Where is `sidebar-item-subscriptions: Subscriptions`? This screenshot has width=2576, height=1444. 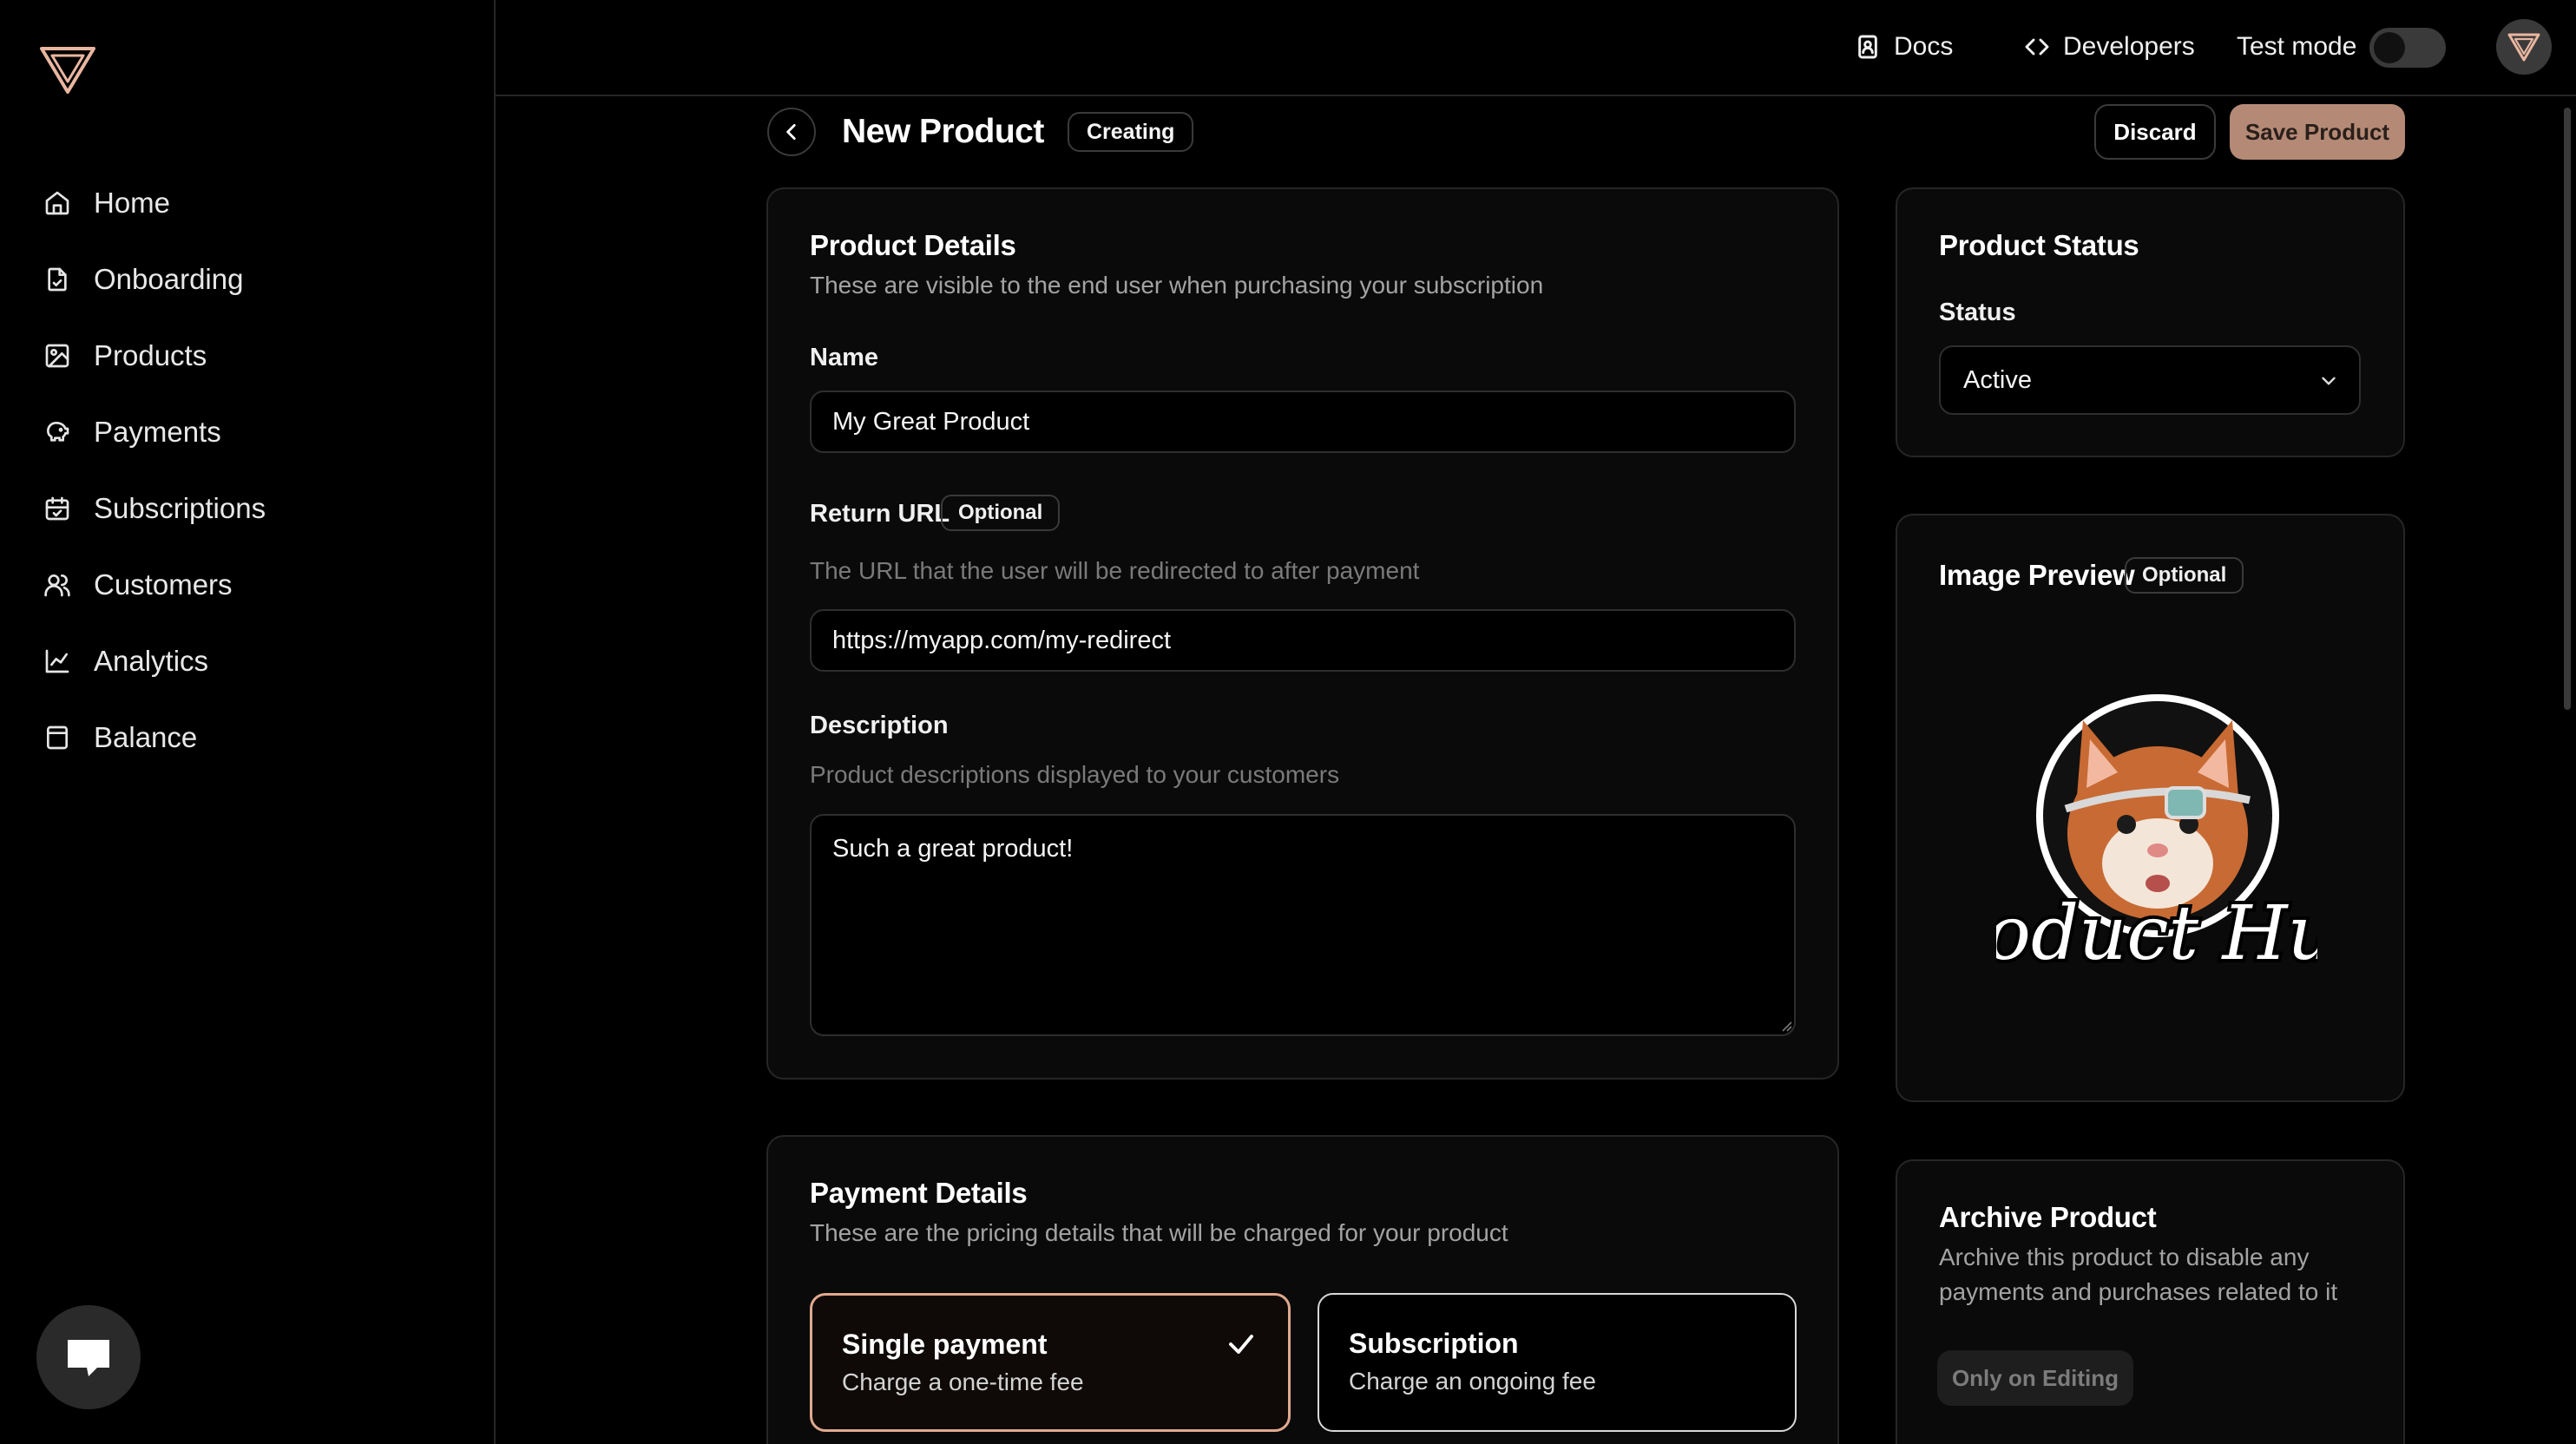
sidebar-item-subscriptions: Subscriptions is located at coordinates (154, 509).